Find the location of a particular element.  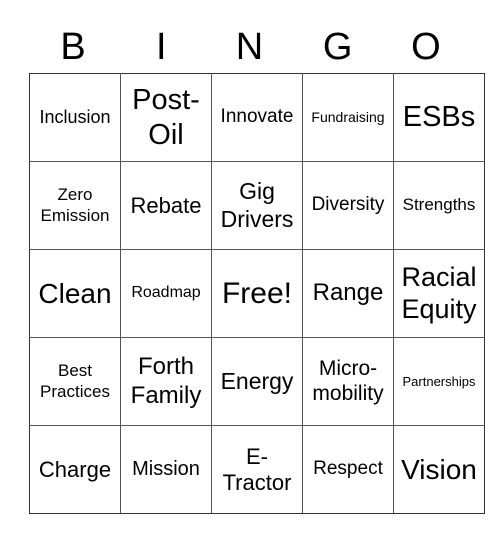

bingo-cell: E-Tractor is located at coordinates (257, 469).